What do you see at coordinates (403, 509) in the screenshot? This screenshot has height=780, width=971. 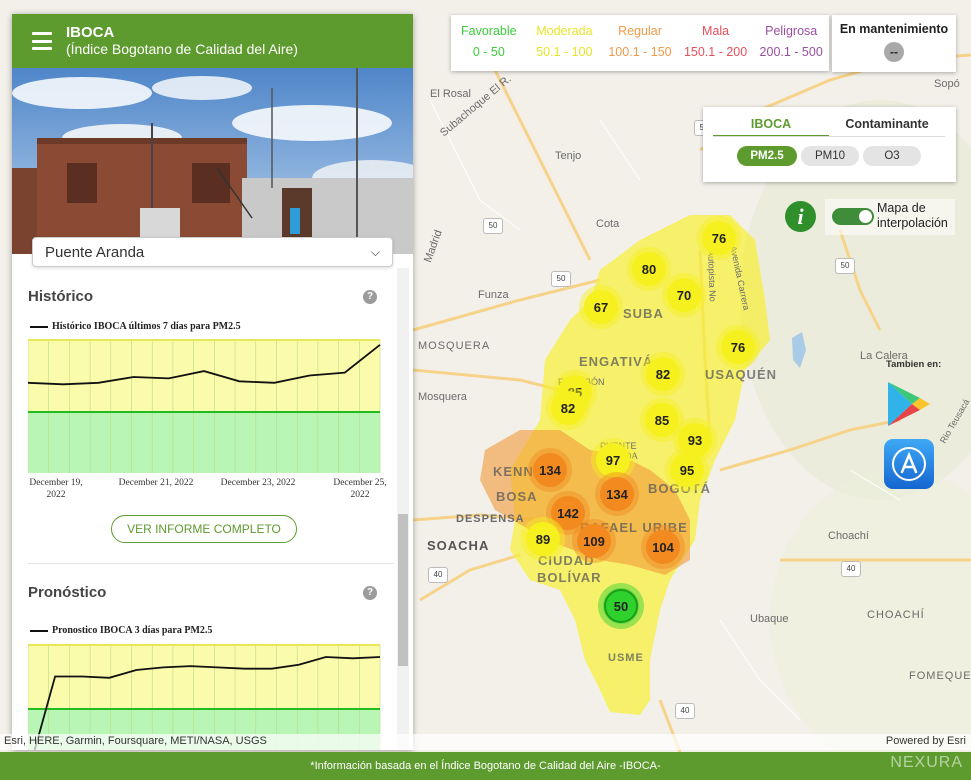 I see `scrollbar-track` at bounding box center [403, 509].